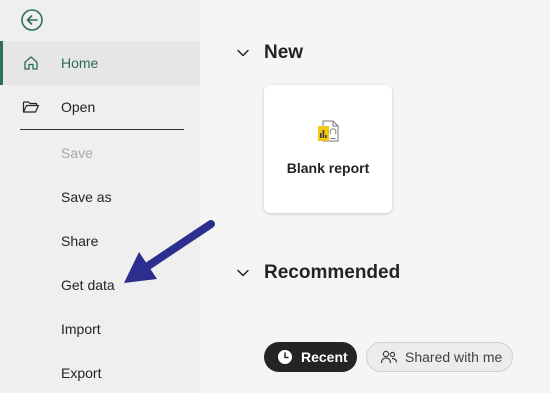 The height and width of the screenshot is (393, 550). I want to click on sidebar-item-label: Save, so click(77, 153).